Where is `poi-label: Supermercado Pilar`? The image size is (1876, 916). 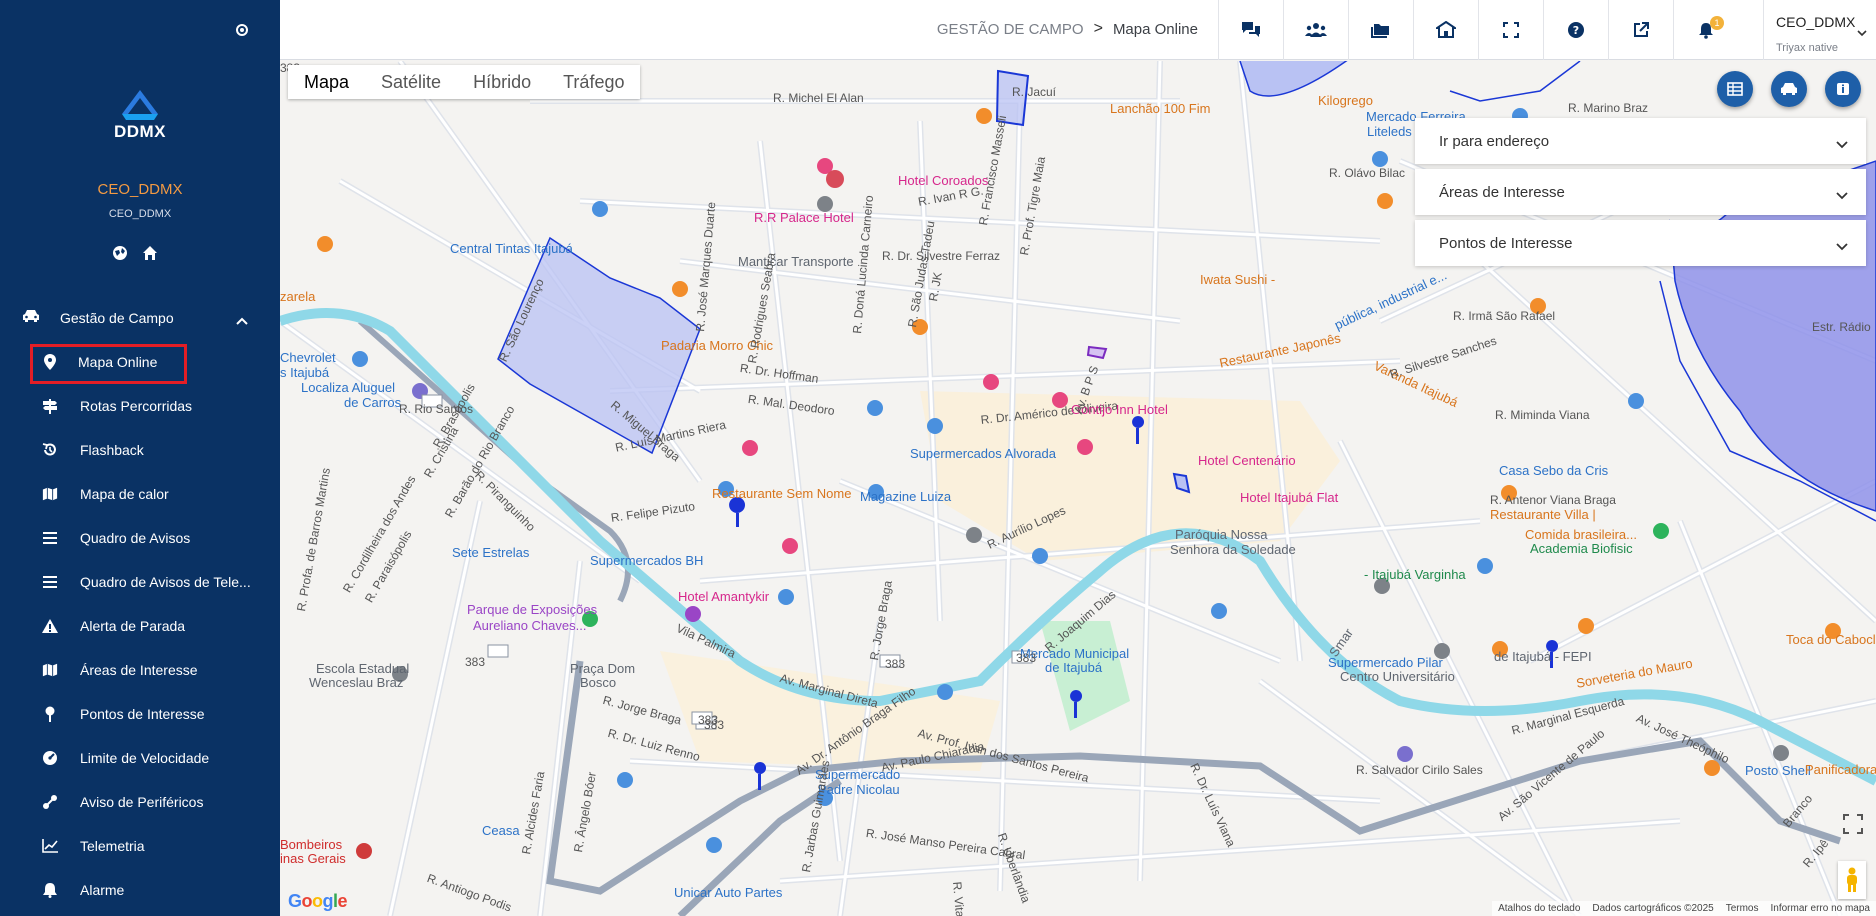
poi-label: Supermercado Pilar is located at coordinates (1385, 662).